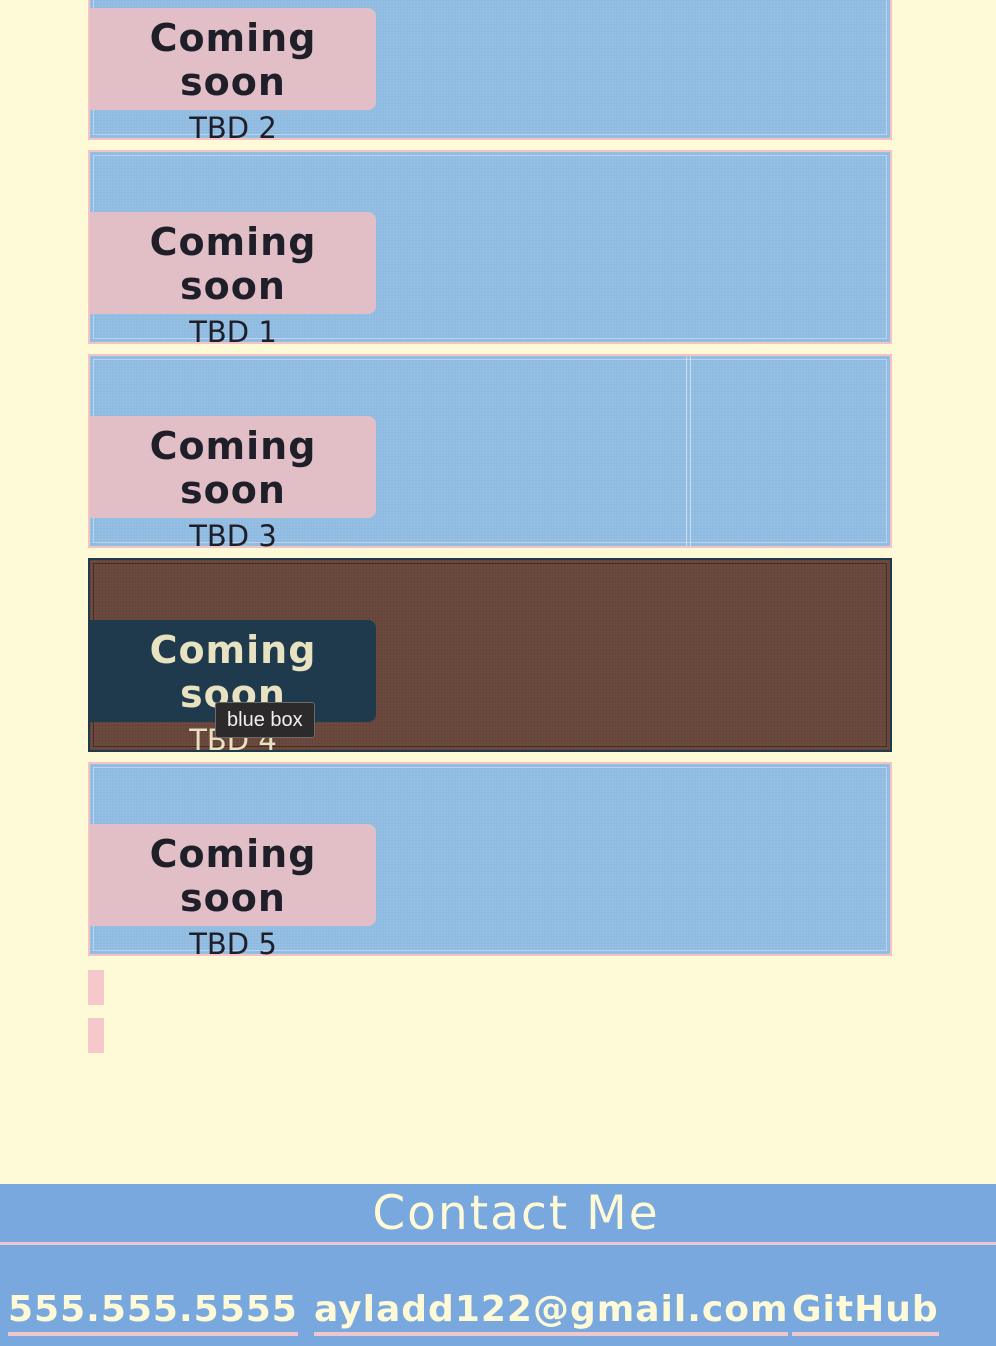  Describe the element at coordinates (490, 861) in the screenshot. I see `project-card-tbd5: Coming soon TBD 5` at that location.